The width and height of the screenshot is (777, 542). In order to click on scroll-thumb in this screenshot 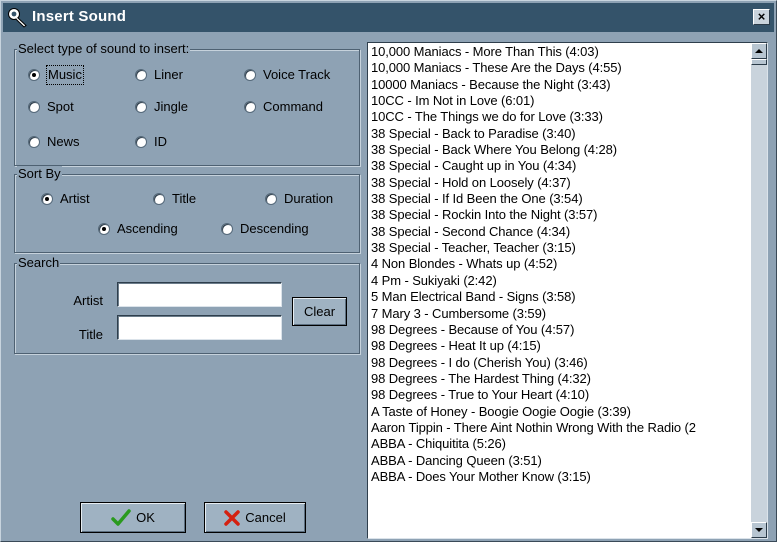, I will do `click(759, 62)`.